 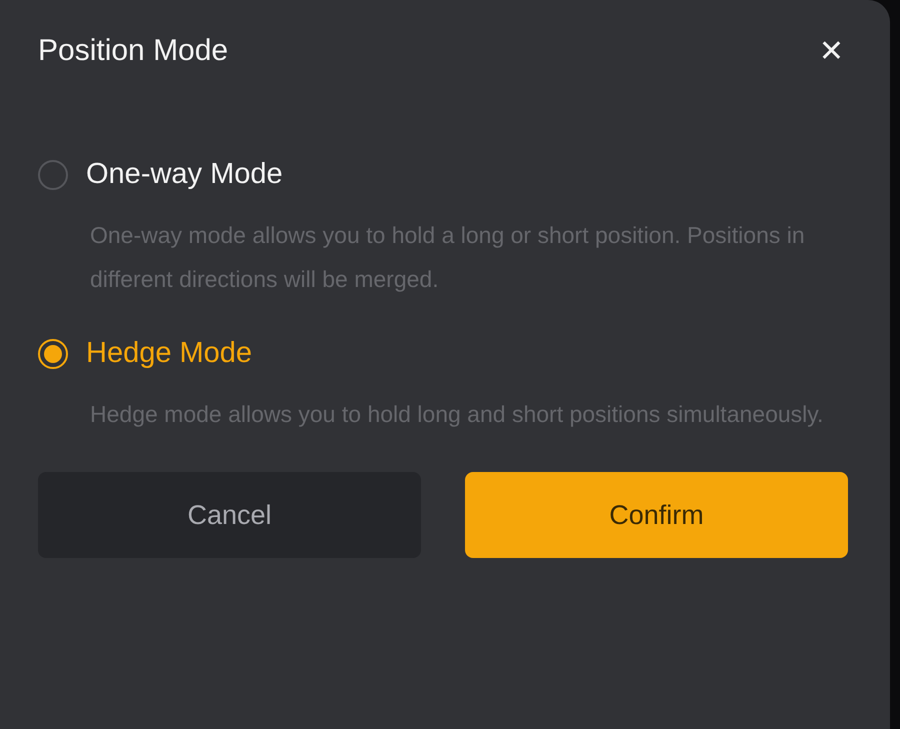 What do you see at coordinates (831, 51) in the screenshot?
I see `close-button: ✕` at bounding box center [831, 51].